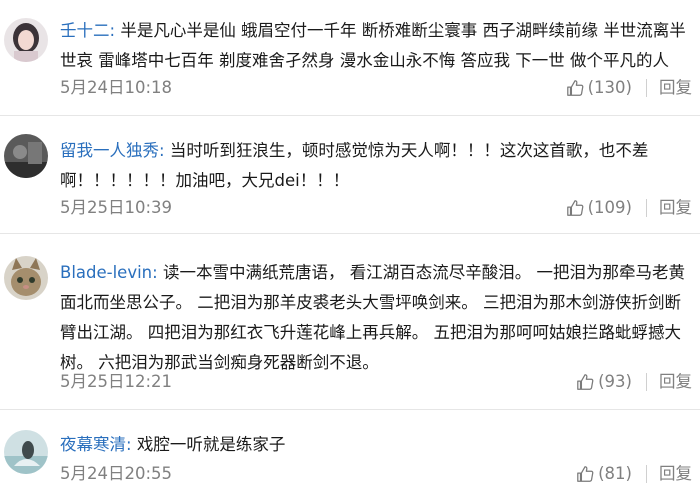  What do you see at coordinates (376, 382) in the screenshot?
I see `comment-meta: 5月25日12:21 (93) 回复` at bounding box center [376, 382].